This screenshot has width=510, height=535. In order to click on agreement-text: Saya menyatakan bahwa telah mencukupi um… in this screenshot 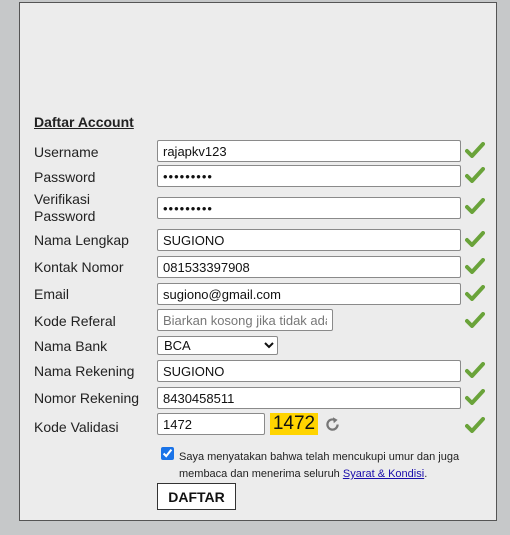, I will do `click(329, 466)`.